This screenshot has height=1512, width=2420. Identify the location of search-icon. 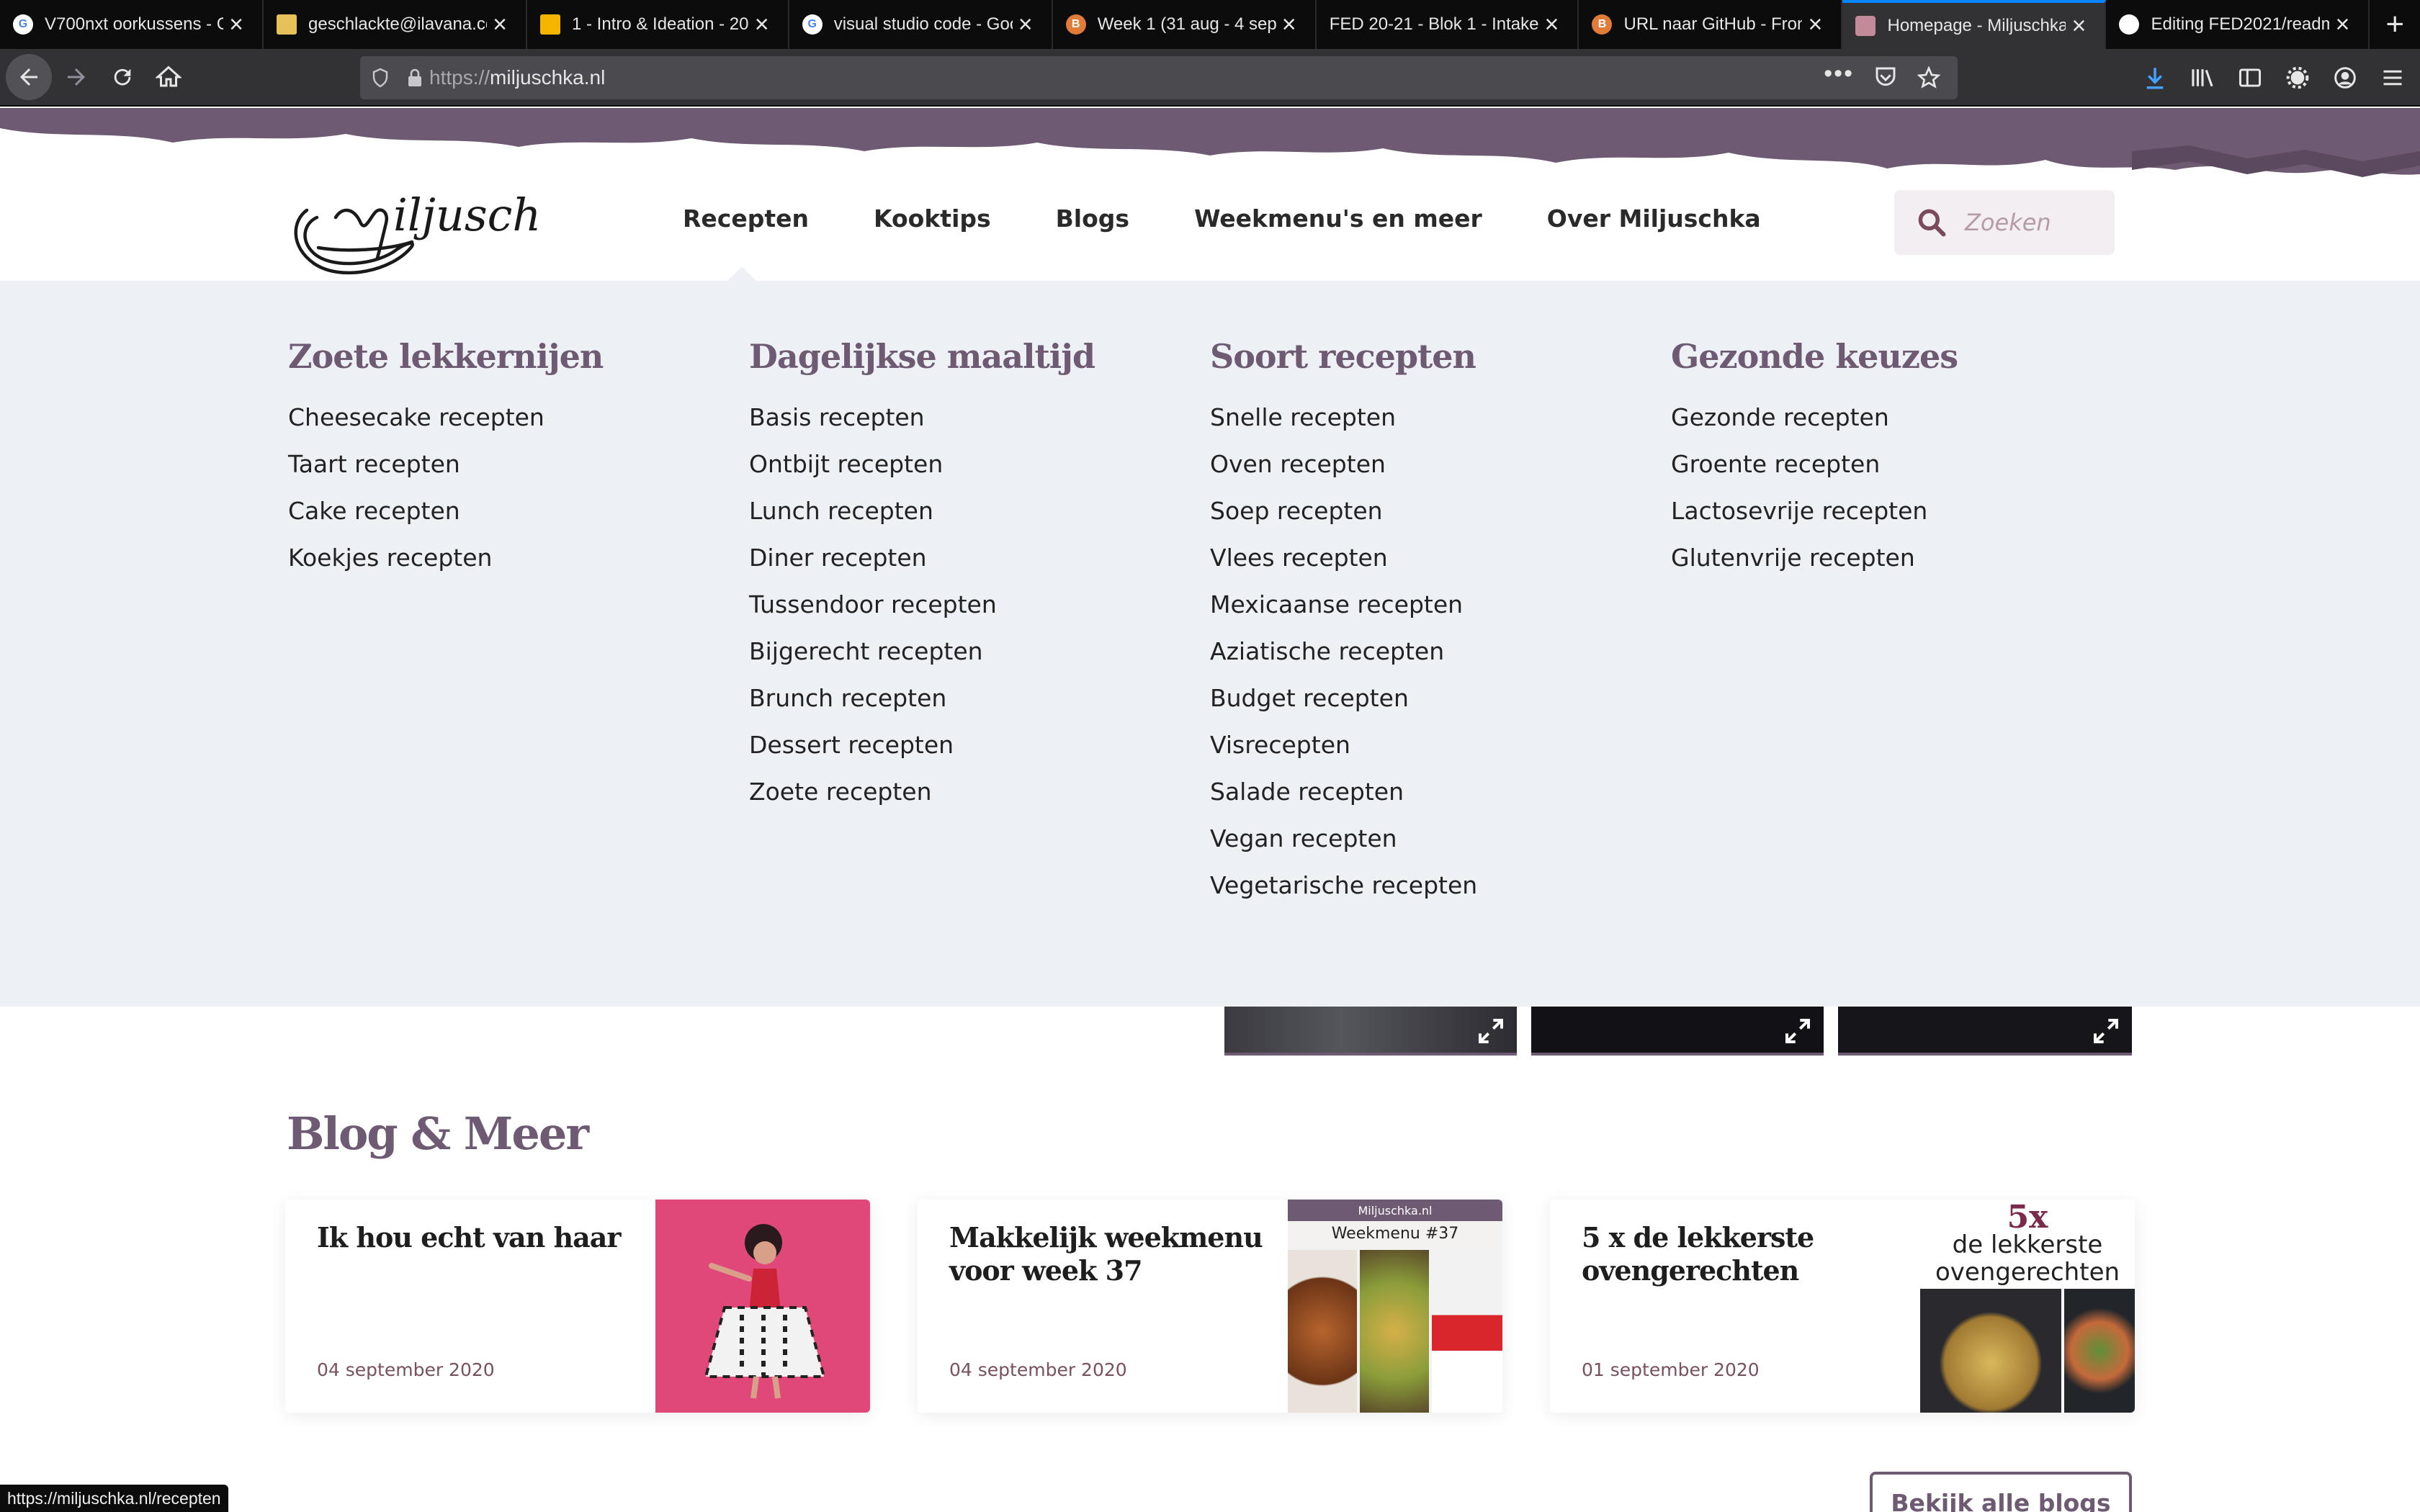
(1932, 223).